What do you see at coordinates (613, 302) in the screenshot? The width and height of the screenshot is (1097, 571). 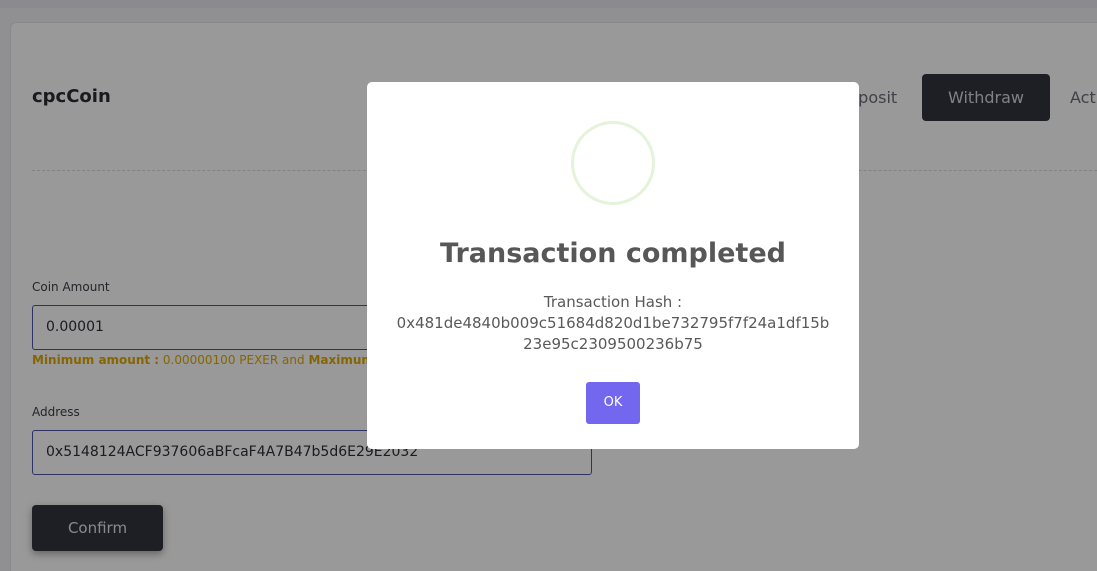 I see `hash-label: Transaction Hash :` at bounding box center [613, 302].